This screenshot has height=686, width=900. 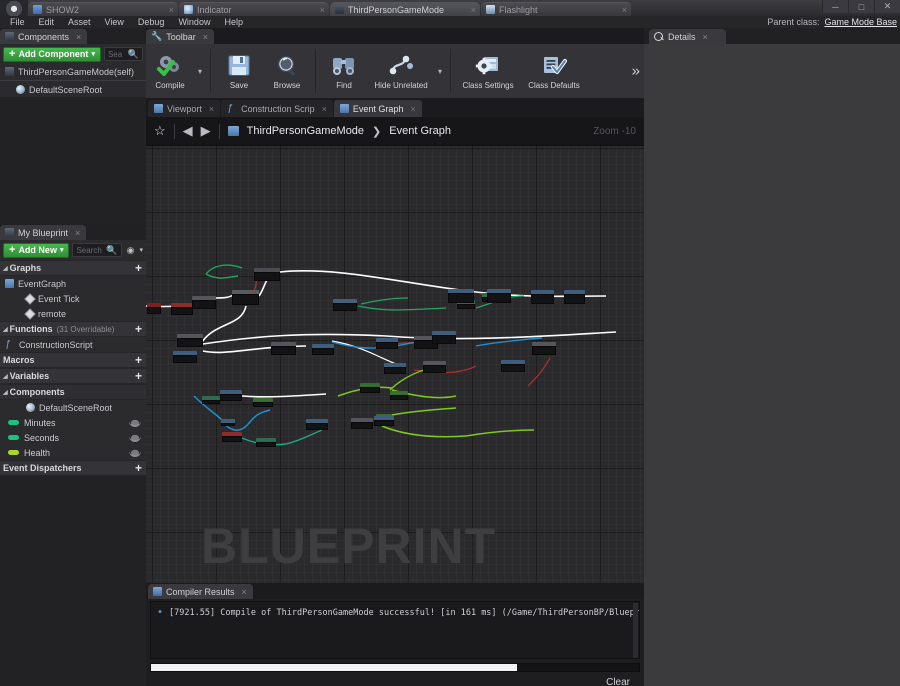 What do you see at coordinates (556, 9) in the screenshot?
I see `window-tab-flashlight: Flashlight ×` at bounding box center [556, 9].